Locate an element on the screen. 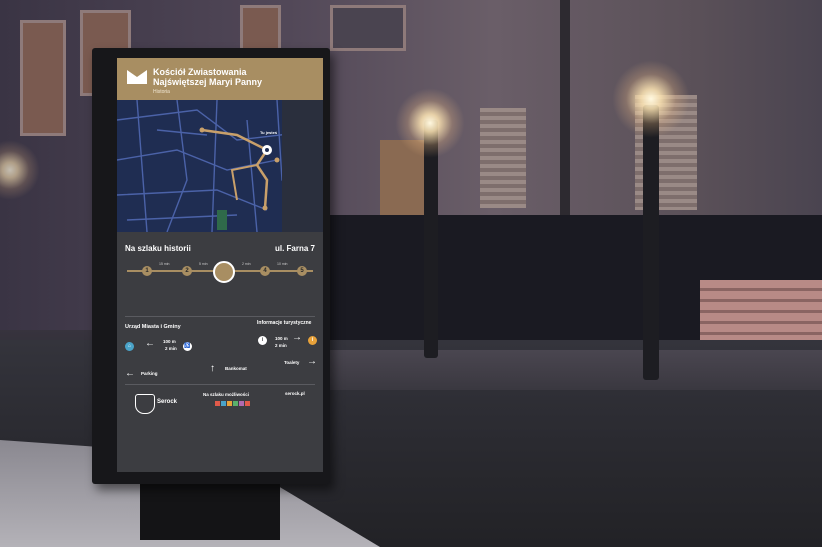  website: serock.pl is located at coordinates (295, 393).